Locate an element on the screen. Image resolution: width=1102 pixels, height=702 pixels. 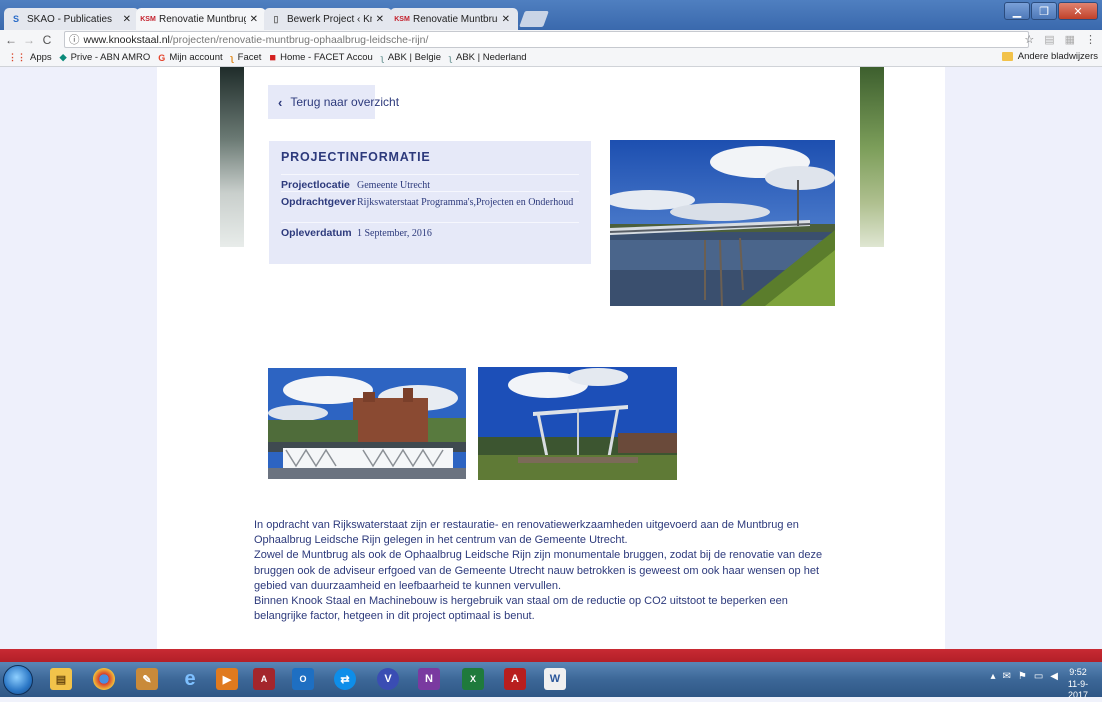
other-bookmarks: Andere bladwijzers is located at coordinates (1049, 56).